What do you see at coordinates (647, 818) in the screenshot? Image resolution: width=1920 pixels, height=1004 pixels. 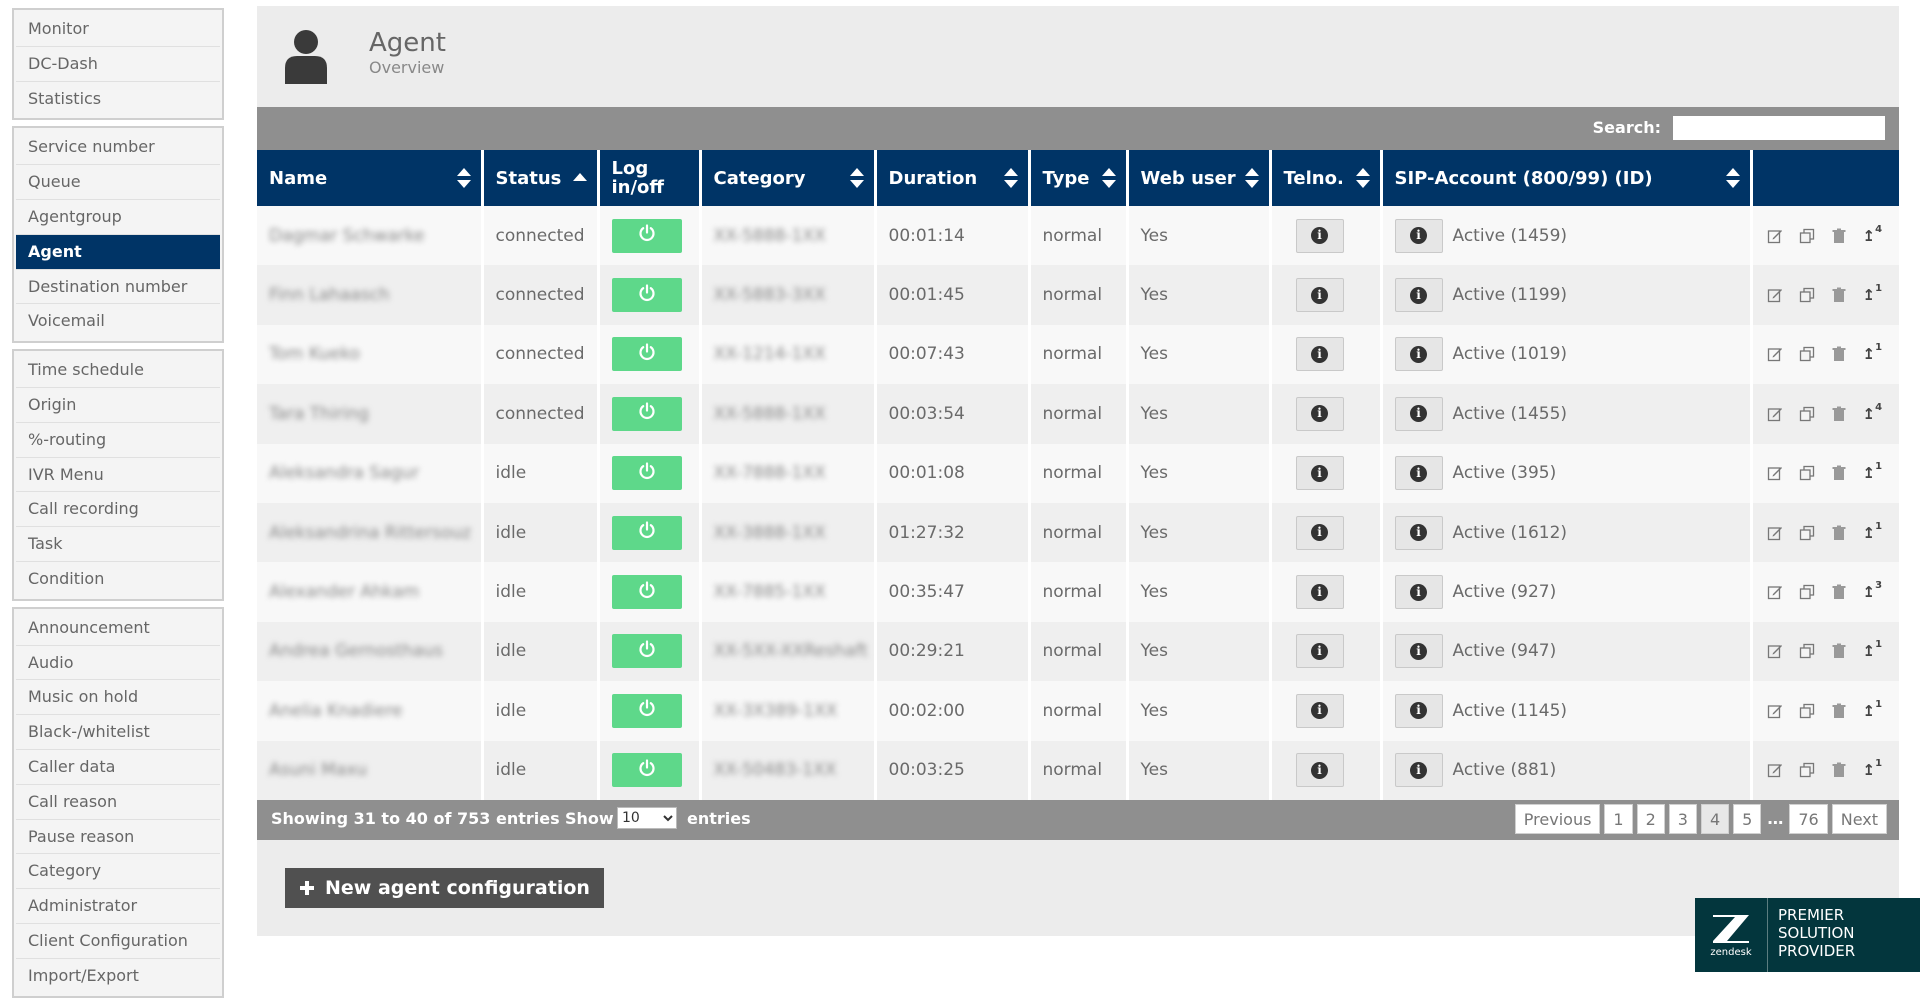 I see `entries-per-page-select: 10` at bounding box center [647, 818].